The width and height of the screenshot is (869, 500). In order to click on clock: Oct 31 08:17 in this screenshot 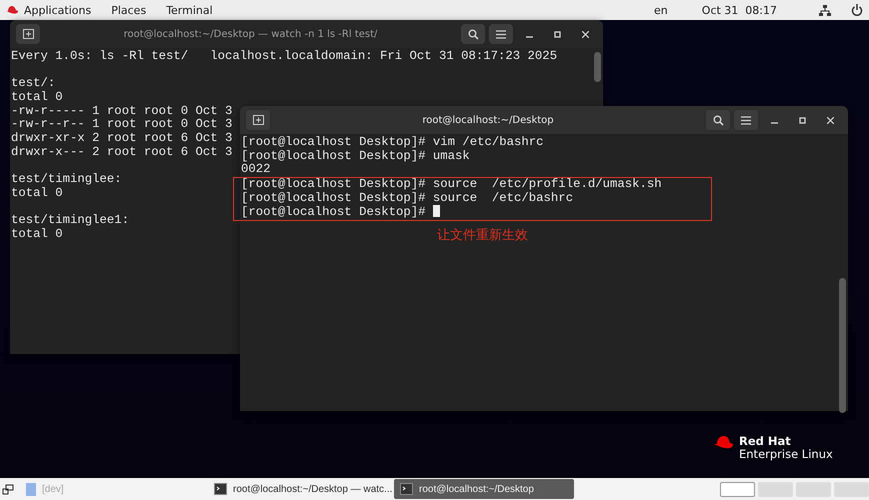, I will do `click(739, 10)`.